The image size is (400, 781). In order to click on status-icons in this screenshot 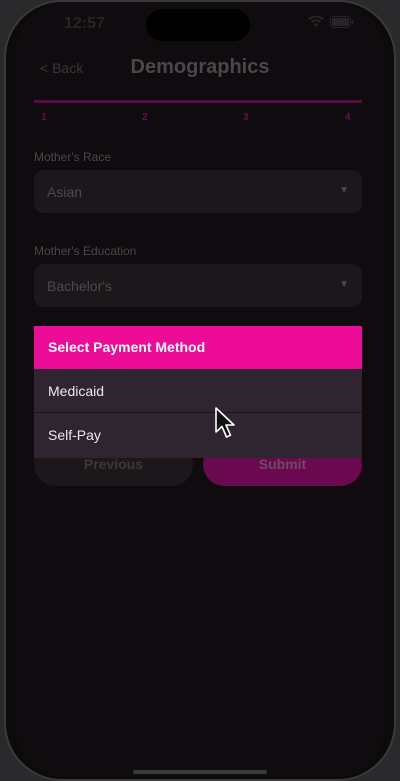, I will do `click(331, 22)`.